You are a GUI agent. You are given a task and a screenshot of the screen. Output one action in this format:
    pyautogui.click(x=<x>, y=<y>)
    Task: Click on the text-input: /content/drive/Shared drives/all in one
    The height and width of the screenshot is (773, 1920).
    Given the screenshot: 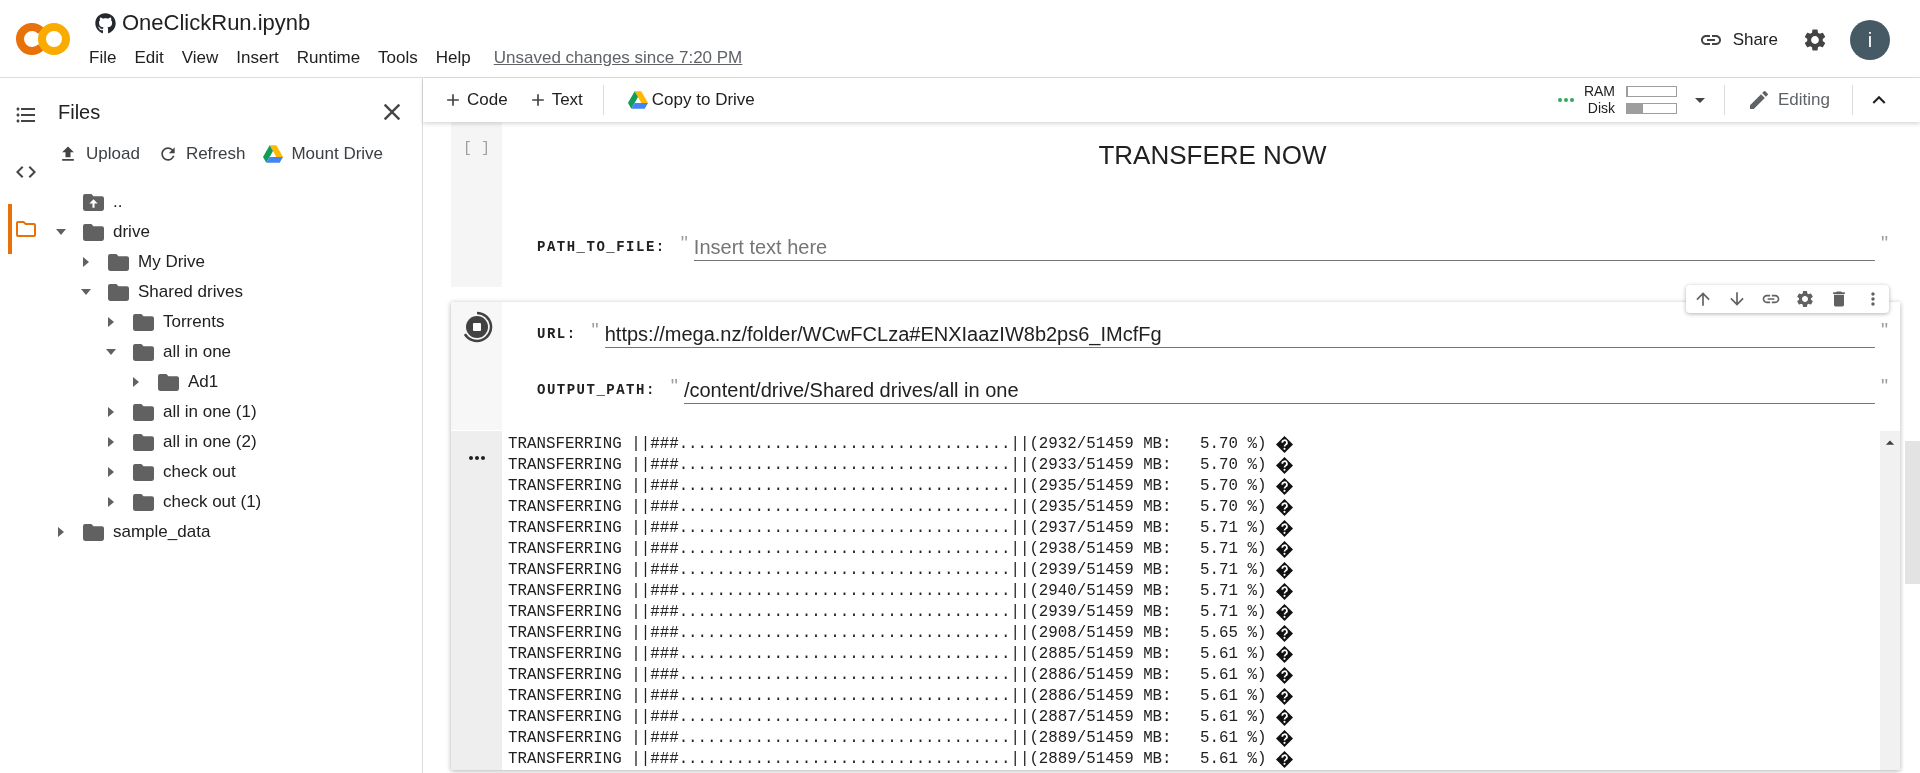 What is the action you would take?
    pyautogui.click(x=1279, y=390)
    